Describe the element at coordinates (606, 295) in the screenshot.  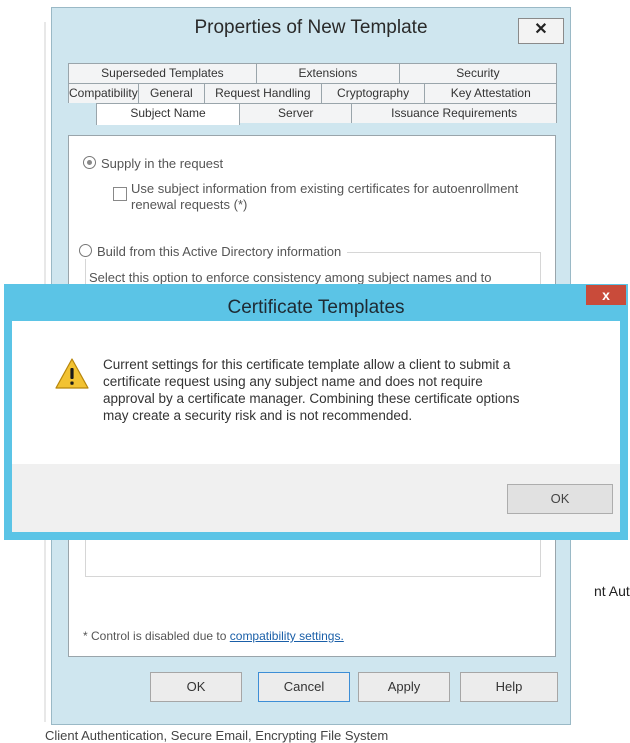
I see `dialog-close-button: x` at that location.